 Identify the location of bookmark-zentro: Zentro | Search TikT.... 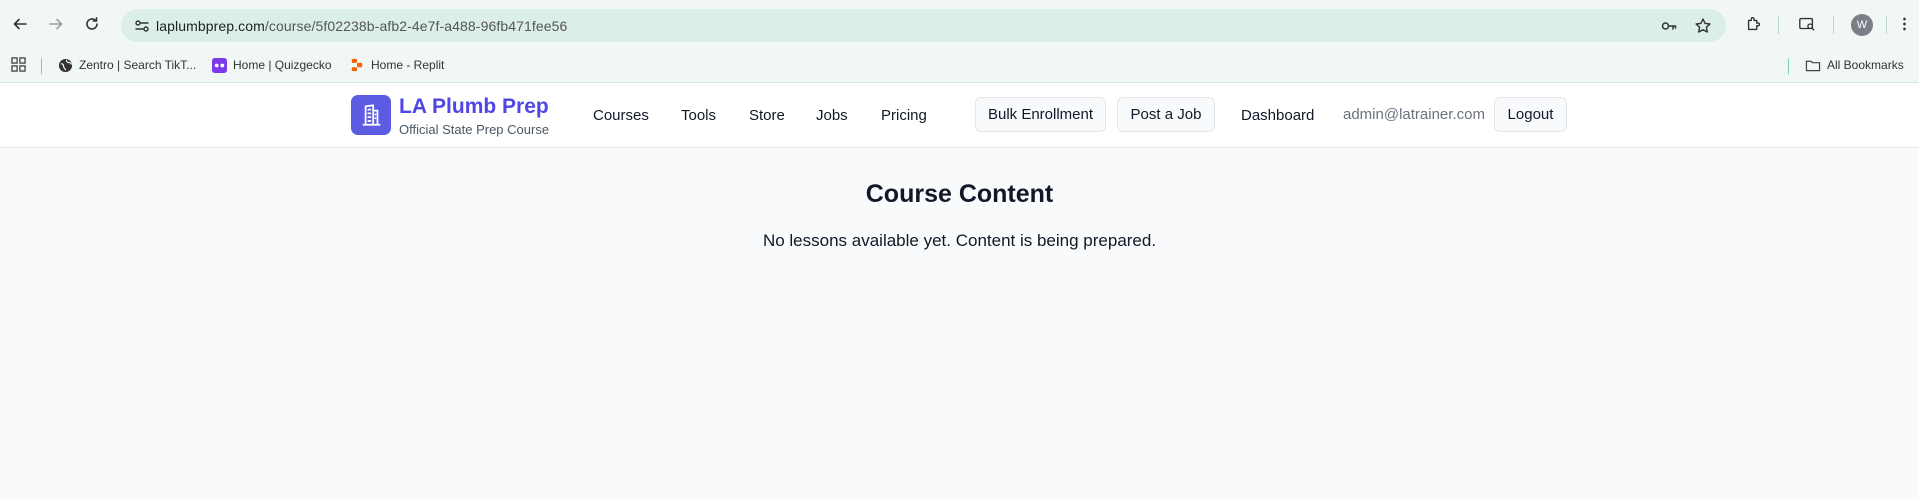
(126, 65).